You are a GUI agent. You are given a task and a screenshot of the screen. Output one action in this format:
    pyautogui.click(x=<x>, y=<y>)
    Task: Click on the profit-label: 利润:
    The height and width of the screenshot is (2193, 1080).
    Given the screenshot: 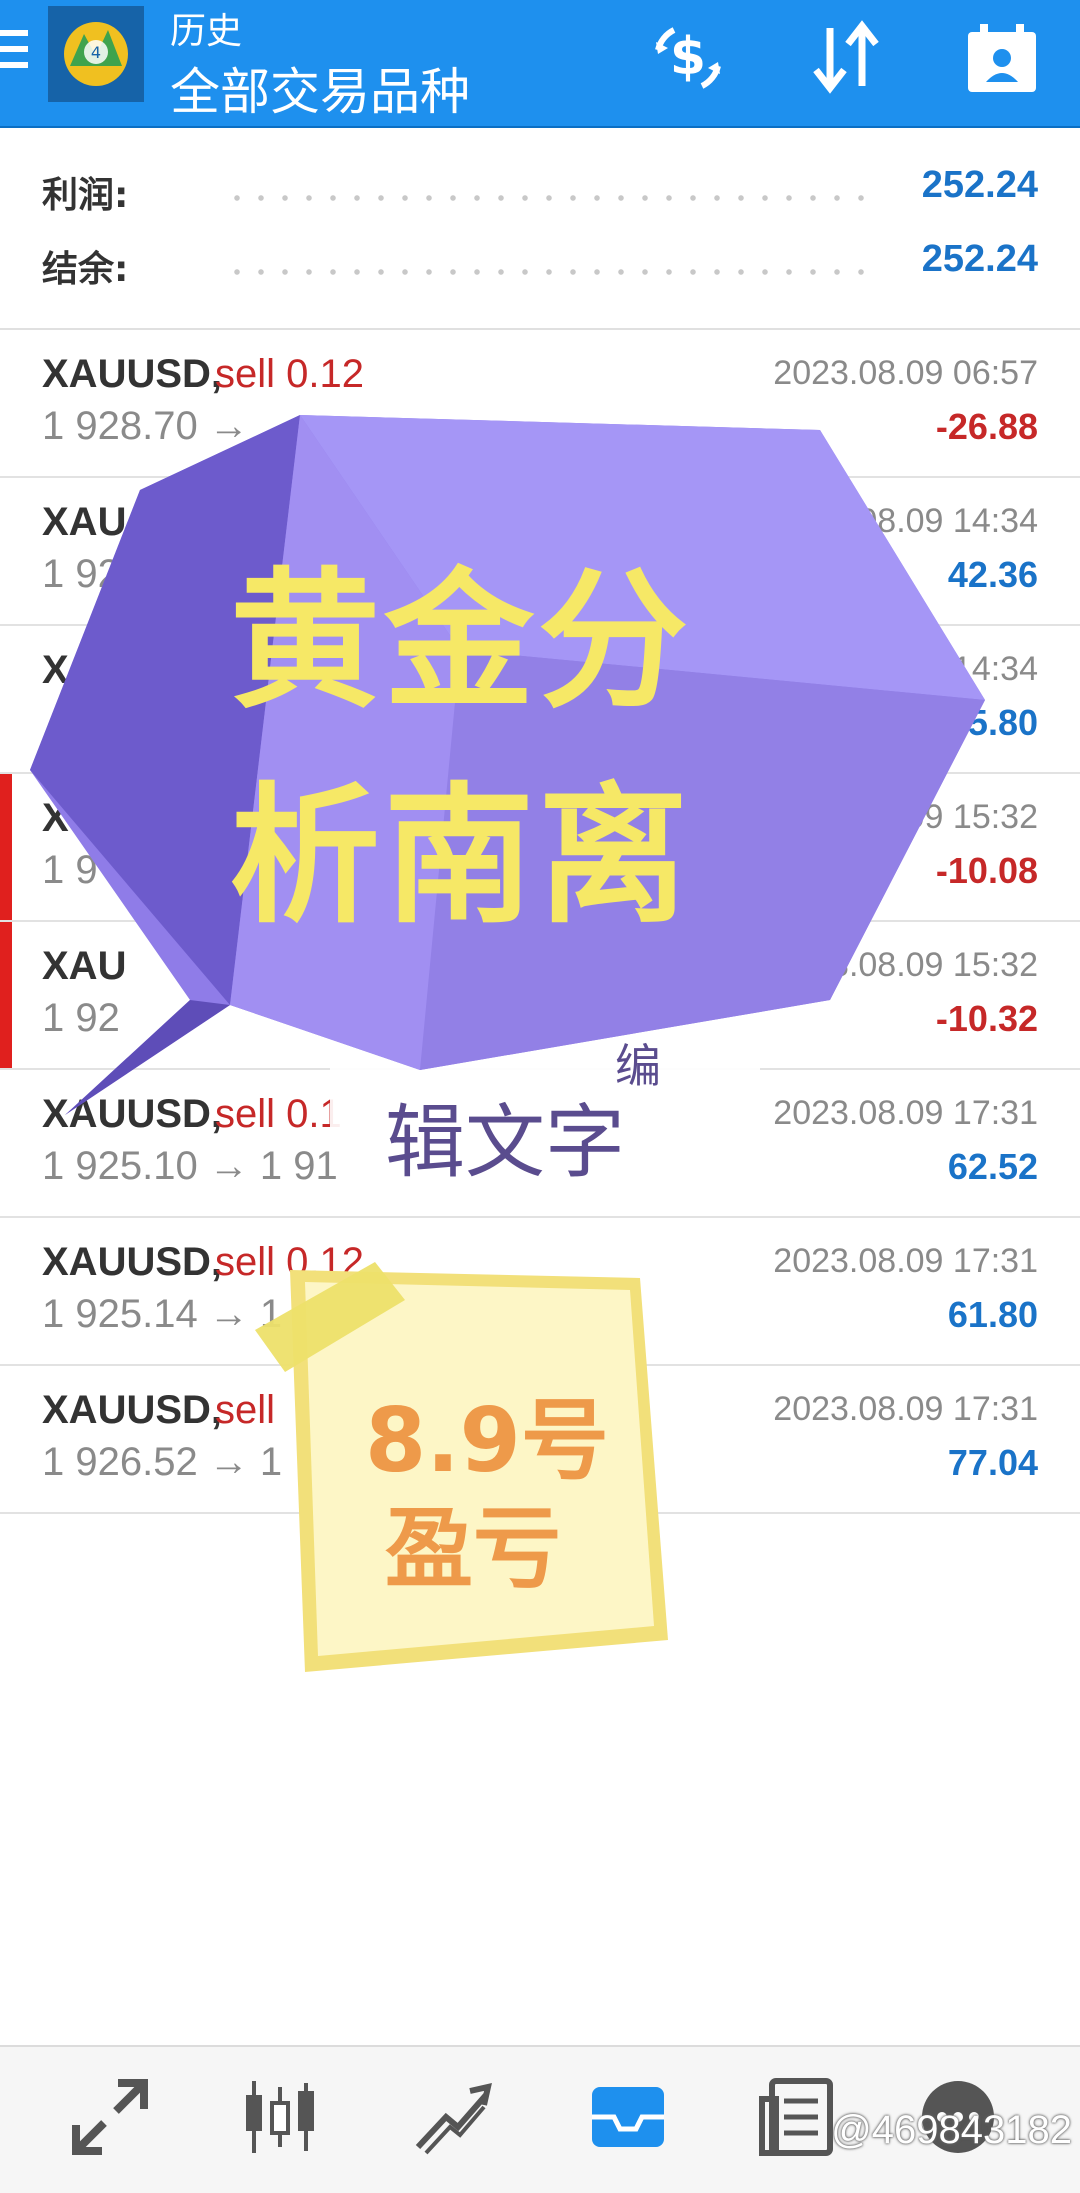 What is the action you would take?
    pyautogui.click(x=85, y=195)
    